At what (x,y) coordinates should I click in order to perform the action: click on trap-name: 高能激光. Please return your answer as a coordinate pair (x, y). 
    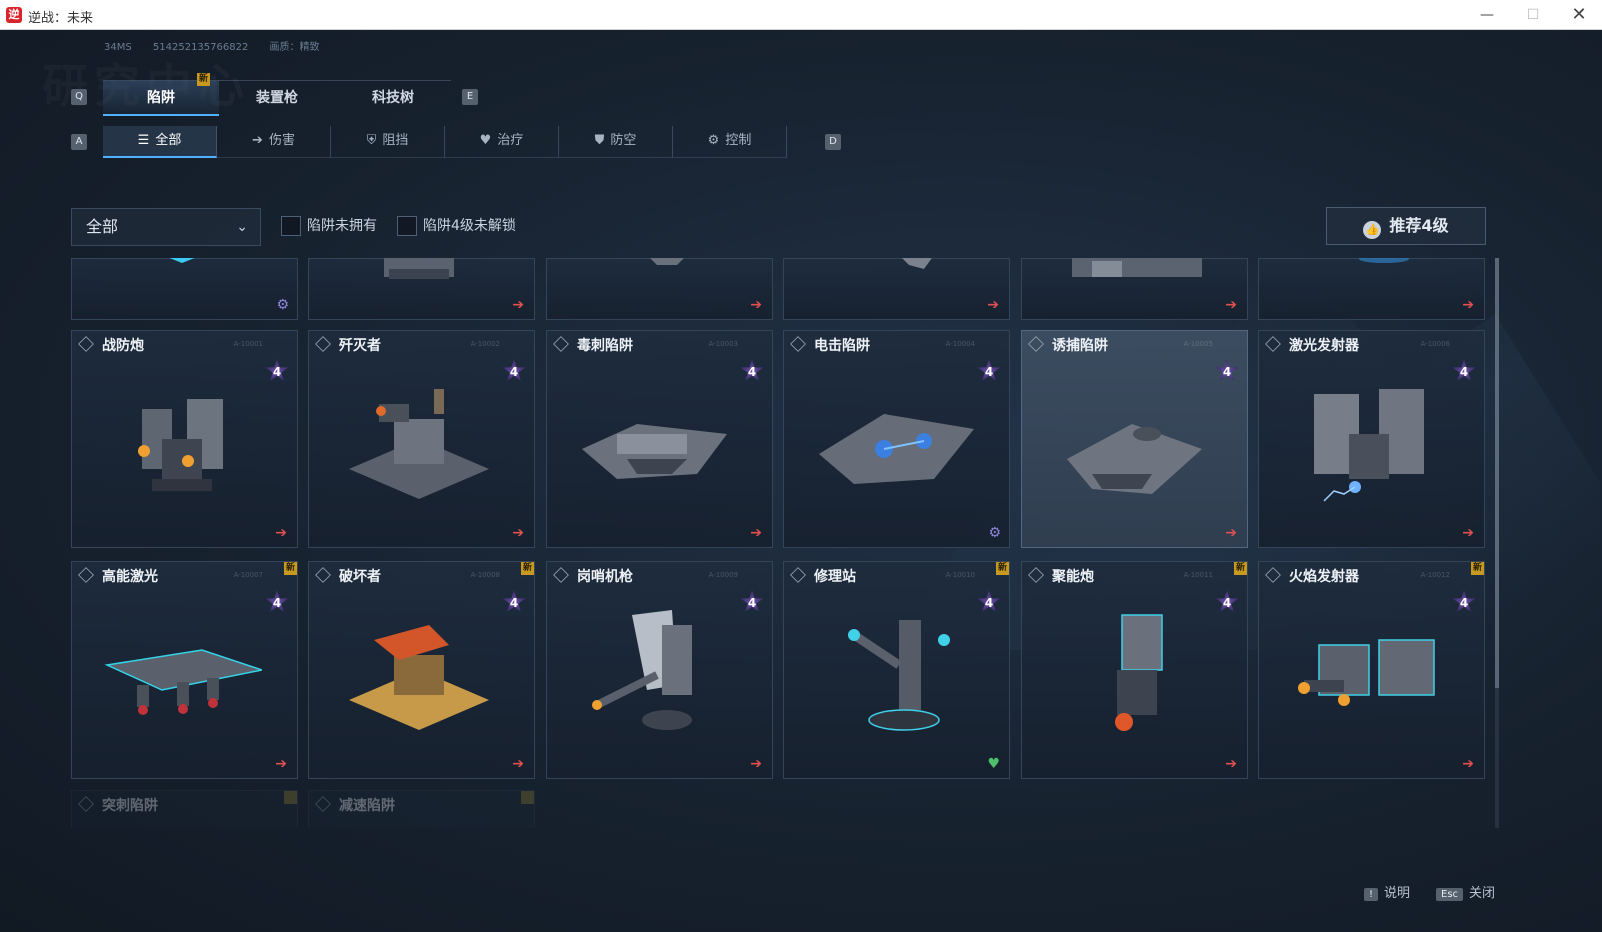
    Looking at the image, I should click on (130, 577).